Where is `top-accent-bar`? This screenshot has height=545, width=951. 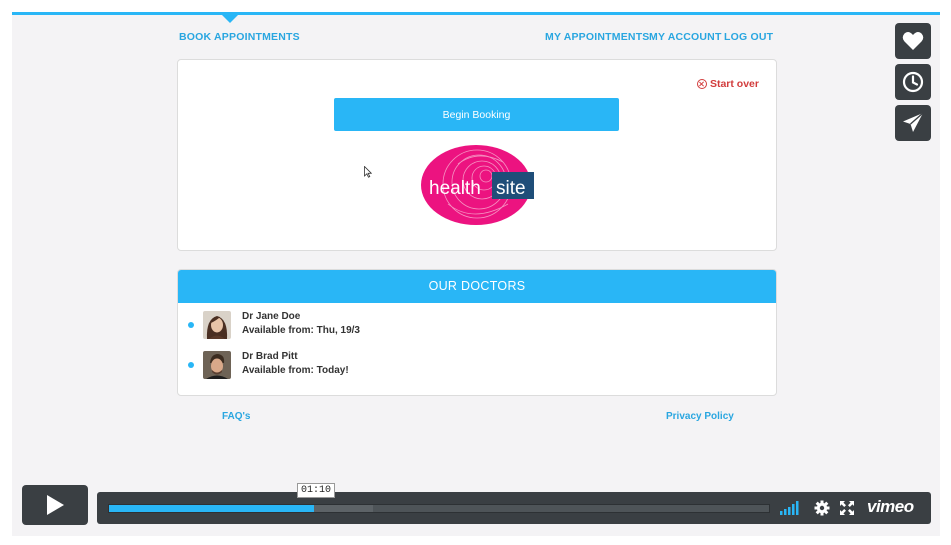
top-accent-bar is located at coordinates (476, 13).